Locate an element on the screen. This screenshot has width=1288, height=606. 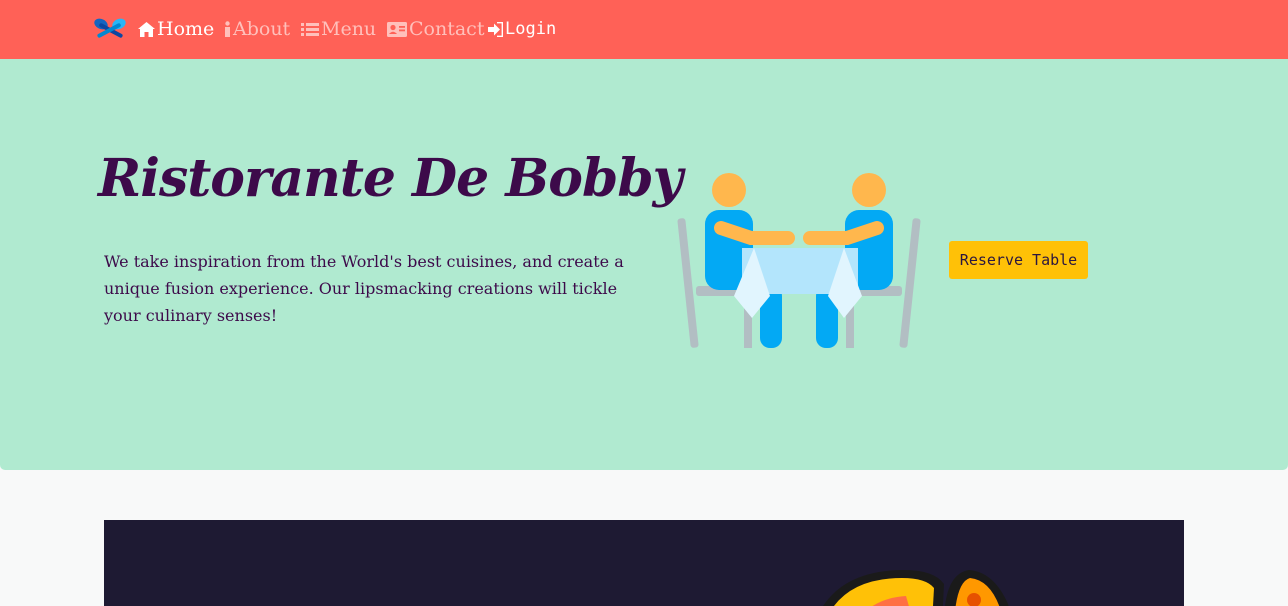
spoon-fork-icon is located at coordinates (110, 30).